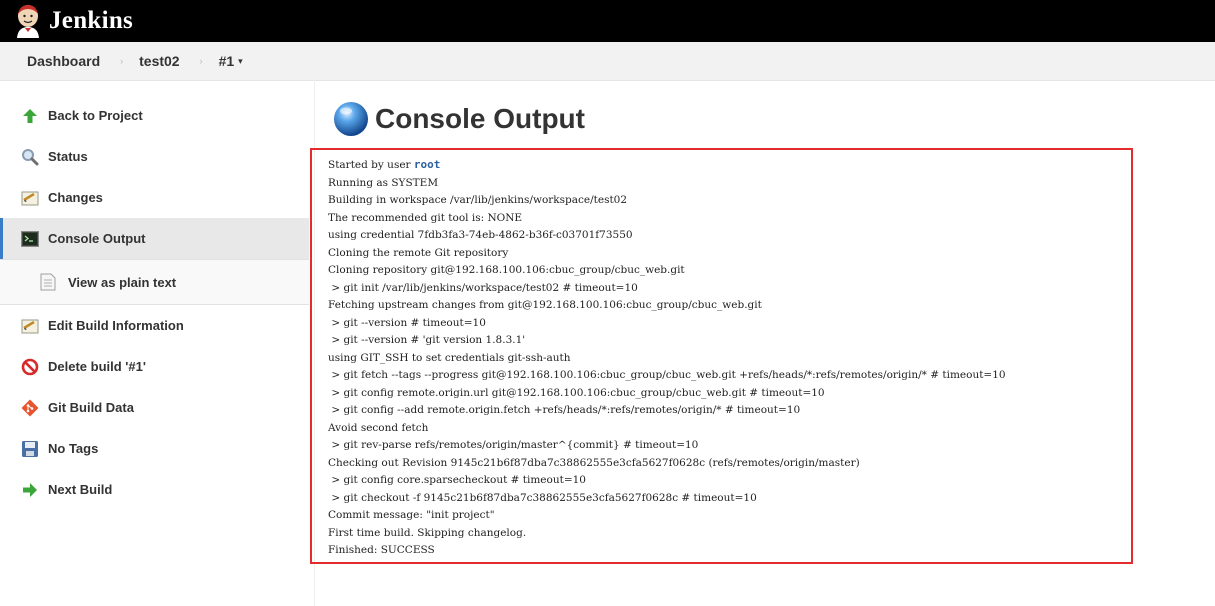 Image resolution: width=1215 pixels, height=606 pixels. I want to click on git-icon, so click(30, 408).